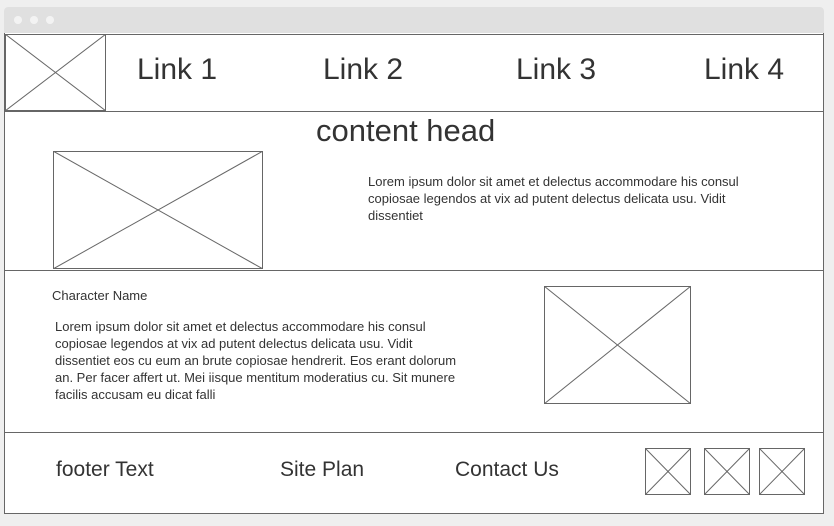 This screenshot has width=834, height=526. I want to click on frame-border-right, so click(823, 273).